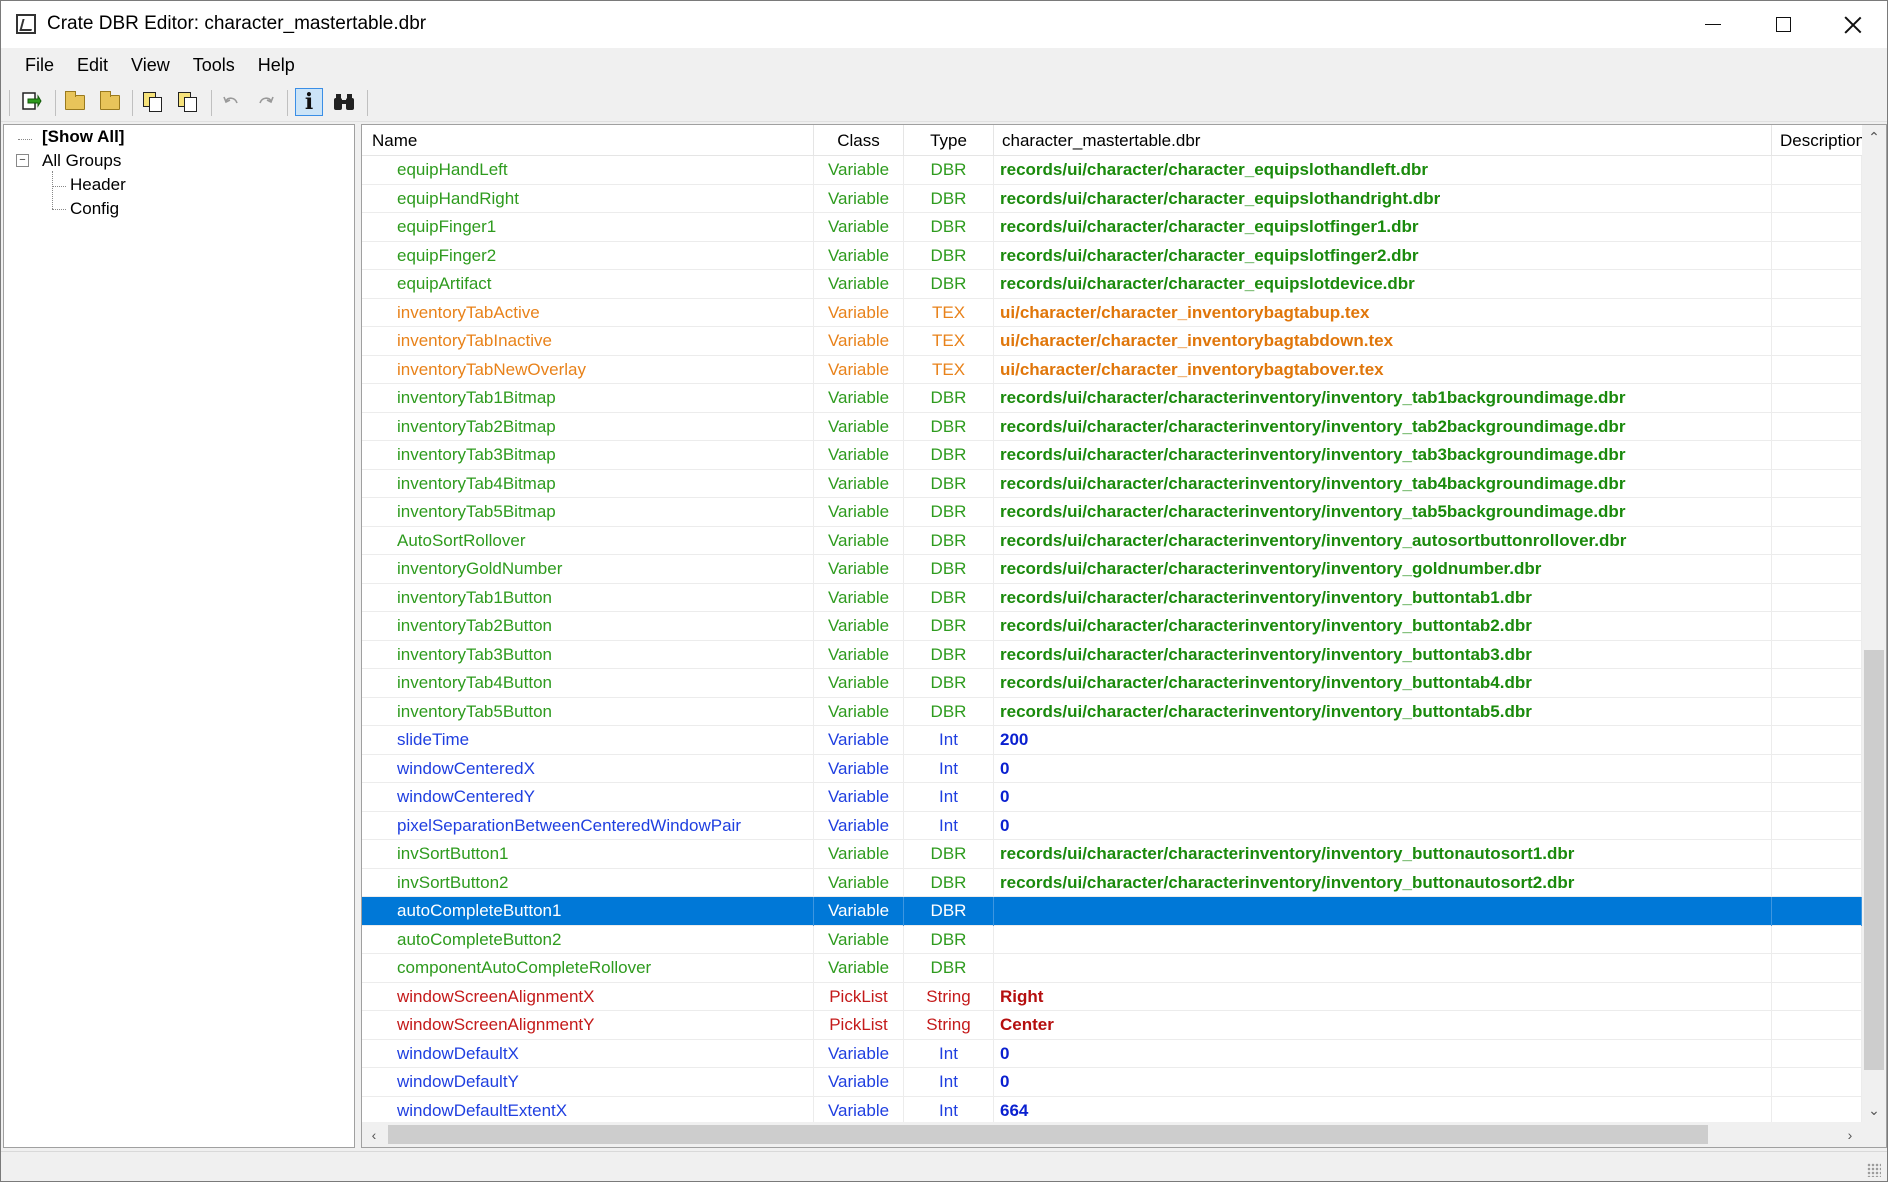 The height and width of the screenshot is (1182, 1888). I want to click on resize-grip-icon, so click(1874, 1170).